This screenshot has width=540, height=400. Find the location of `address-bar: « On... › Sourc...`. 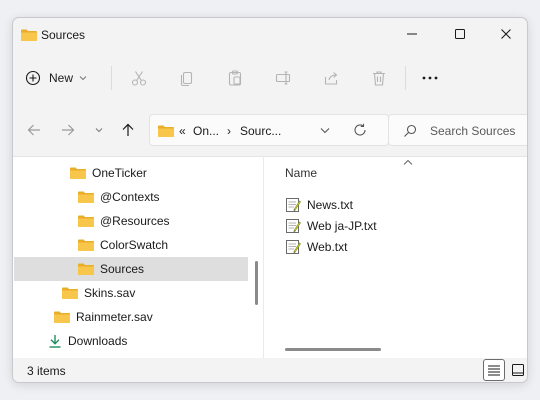

address-bar: « On... › Sourc... is located at coordinates (269, 130).